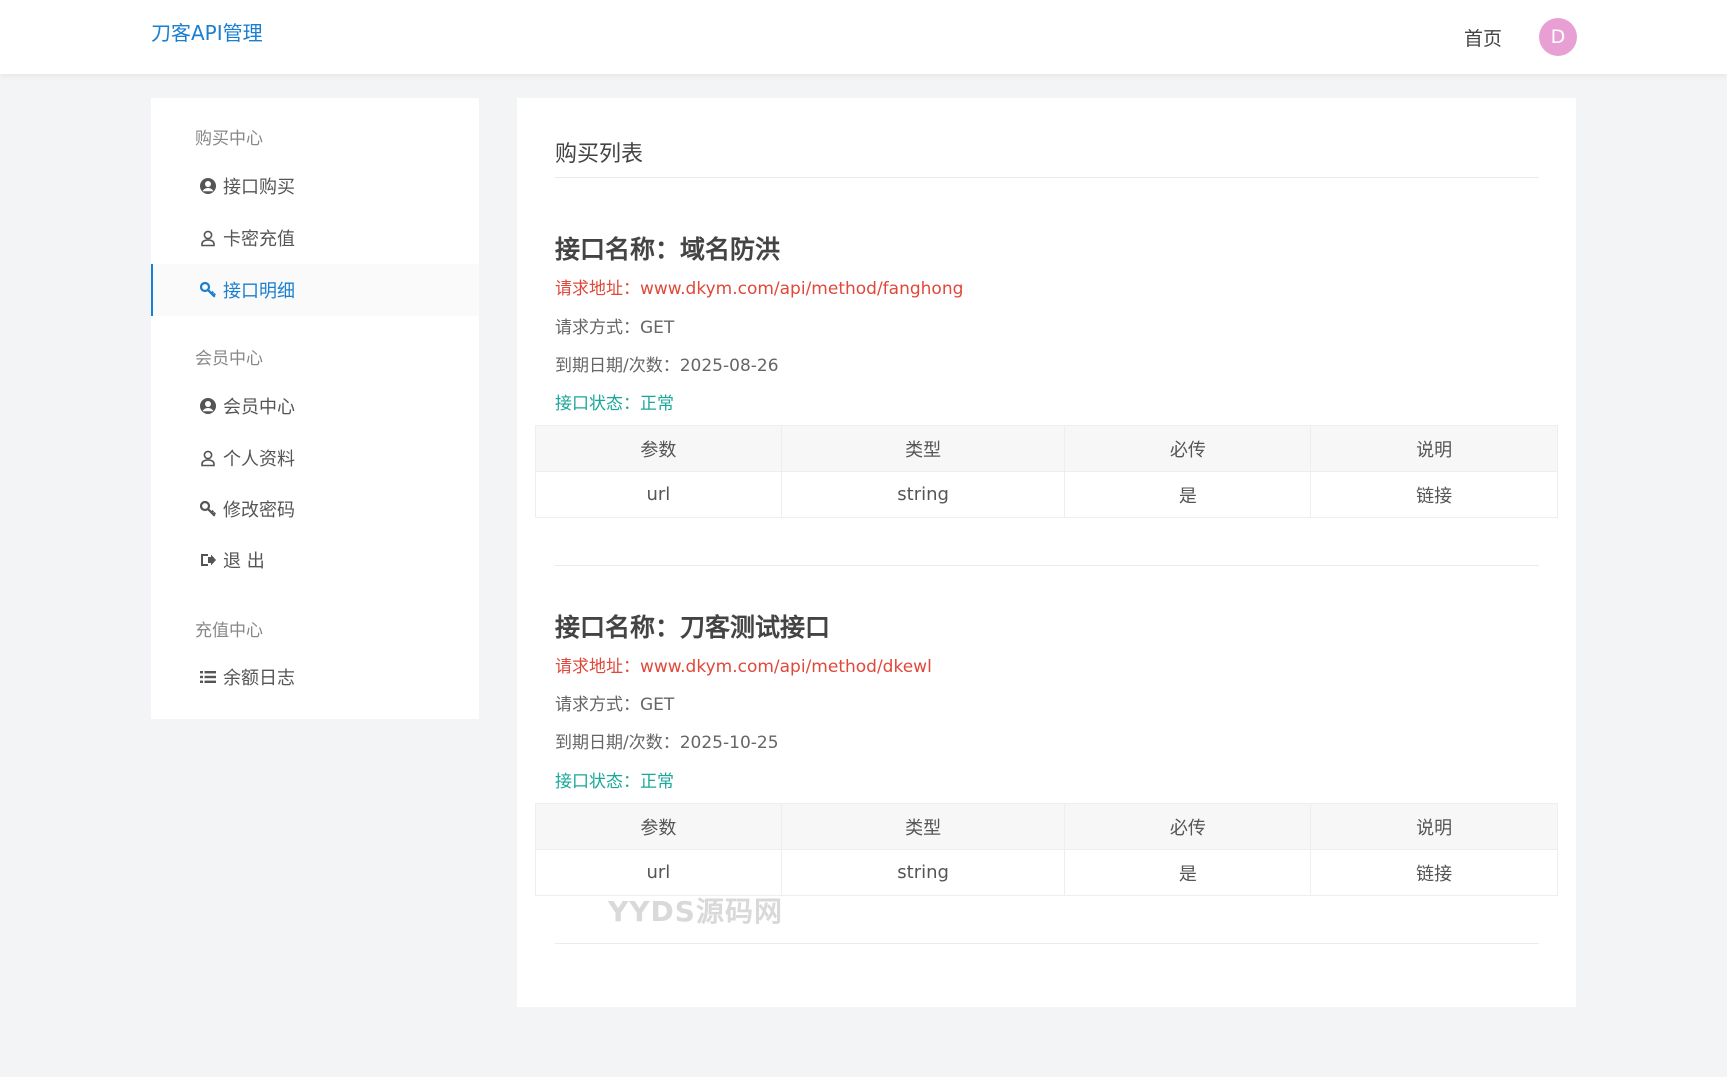 The width and height of the screenshot is (1727, 1077). What do you see at coordinates (315, 290) in the screenshot?
I see `sidebar-item-api-detail: 接口明细` at bounding box center [315, 290].